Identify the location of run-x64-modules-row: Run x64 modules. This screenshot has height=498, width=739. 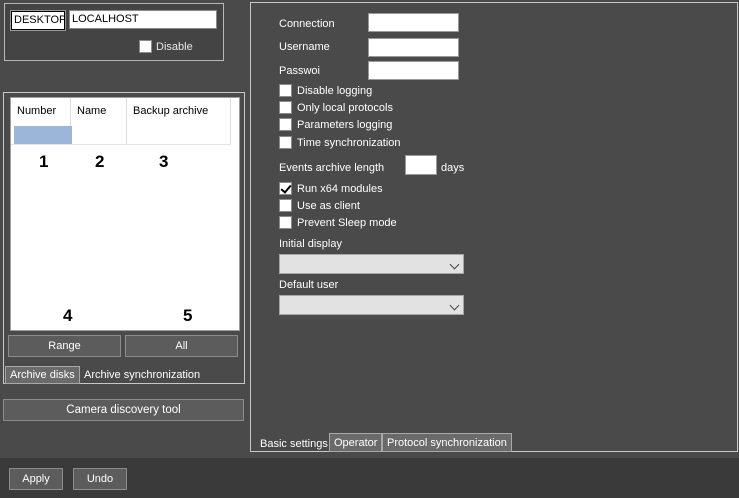
(331, 188).